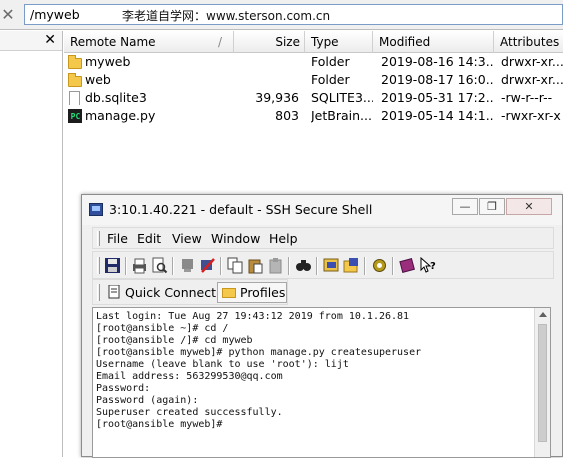 The height and width of the screenshot is (458, 563). Describe the element at coordinates (189, 412) in the screenshot. I see `terminal-line: Superuser created successfully.` at that location.